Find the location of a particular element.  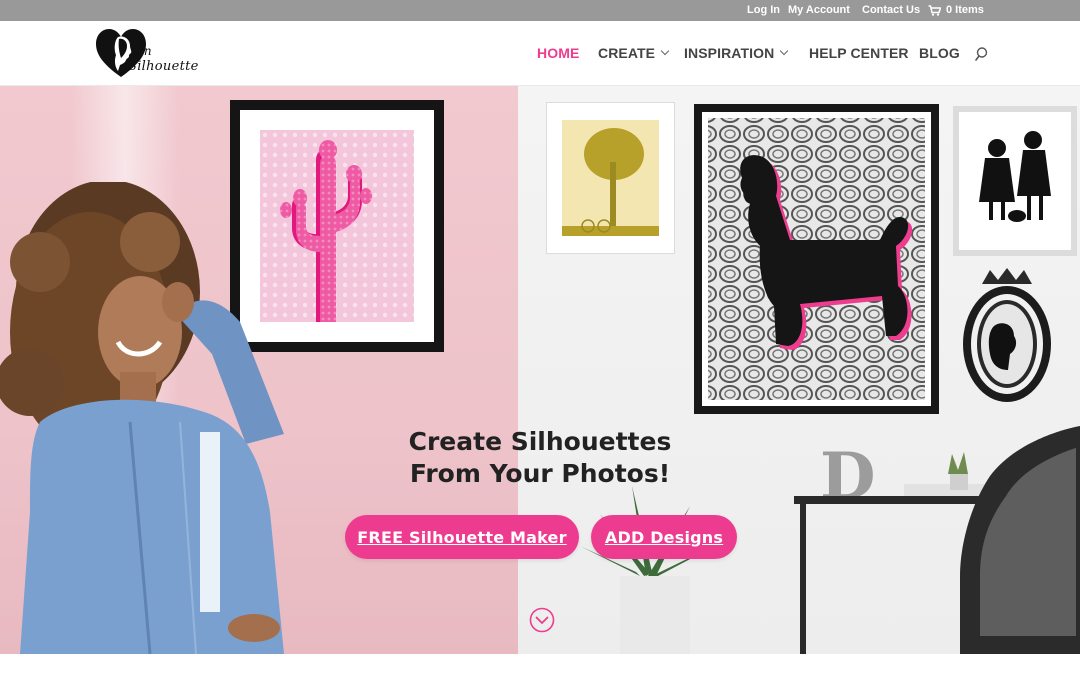

cart-link: 0 Items is located at coordinates (956, 10).